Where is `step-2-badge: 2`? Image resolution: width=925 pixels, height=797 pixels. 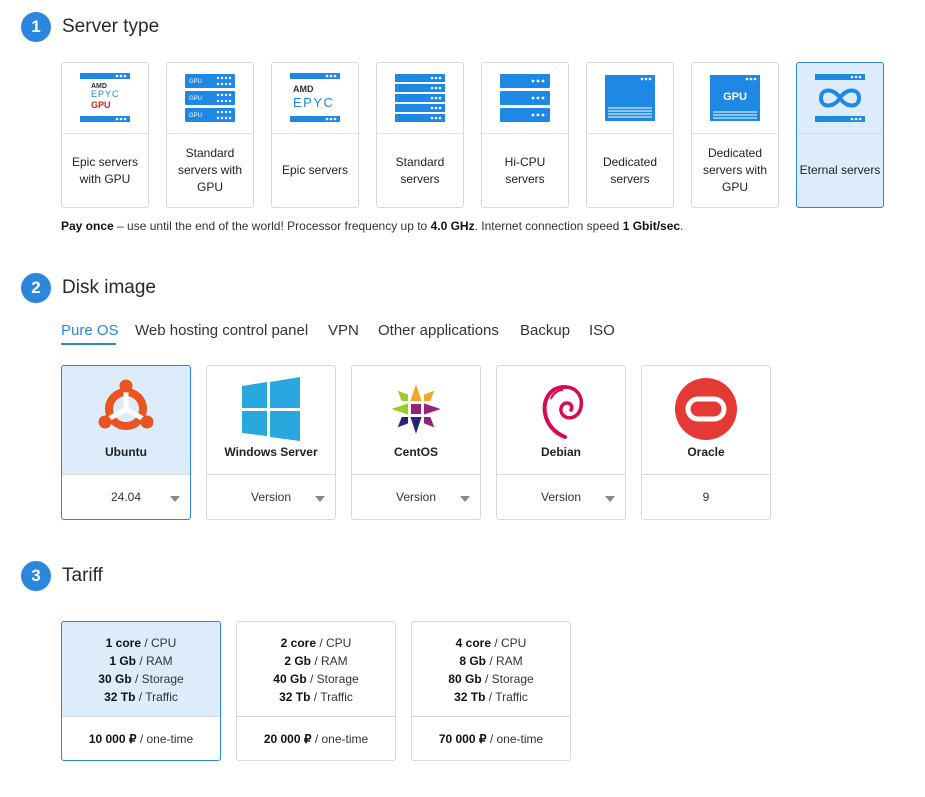
step-2-badge: 2 is located at coordinates (36, 288).